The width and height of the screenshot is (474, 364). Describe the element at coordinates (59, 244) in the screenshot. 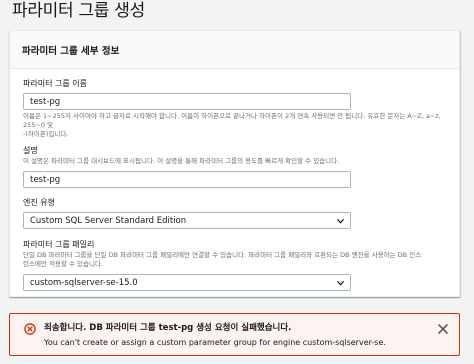

I see `family-label: 파라미터 그룹 패밀리` at that location.